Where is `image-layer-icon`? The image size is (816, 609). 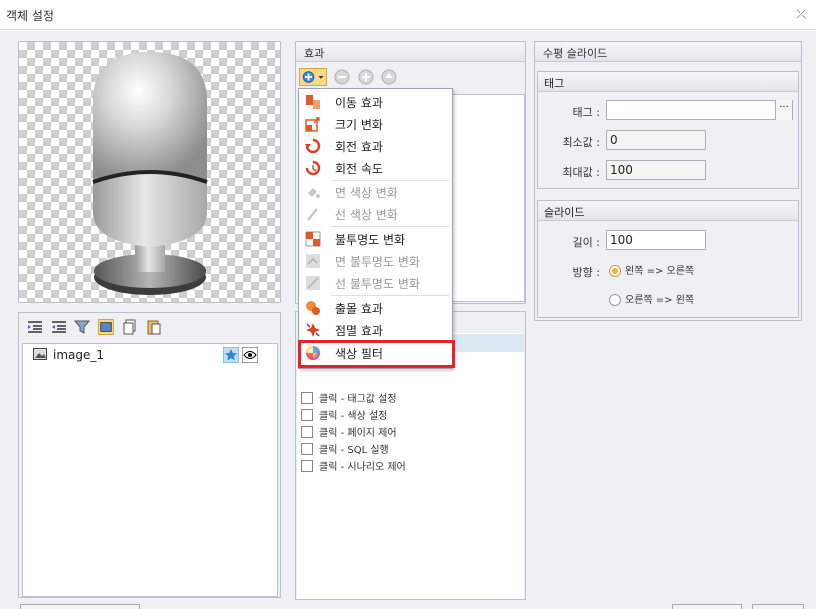 image-layer-icon is located at coordinates (106, 327).